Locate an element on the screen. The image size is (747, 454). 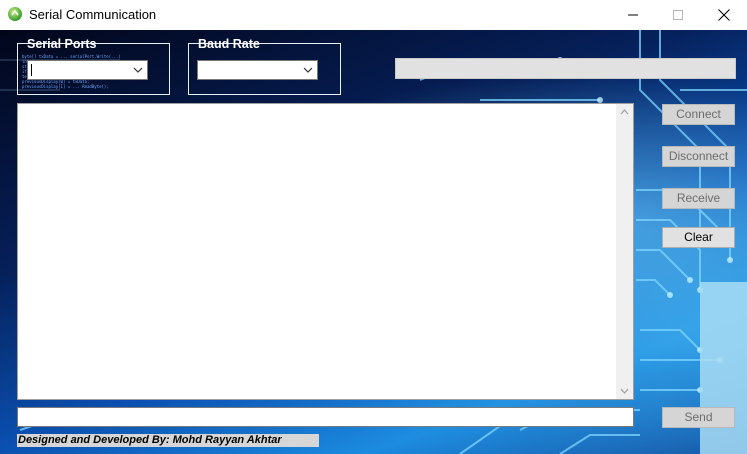
status-field is located at coordinates (565, 68).